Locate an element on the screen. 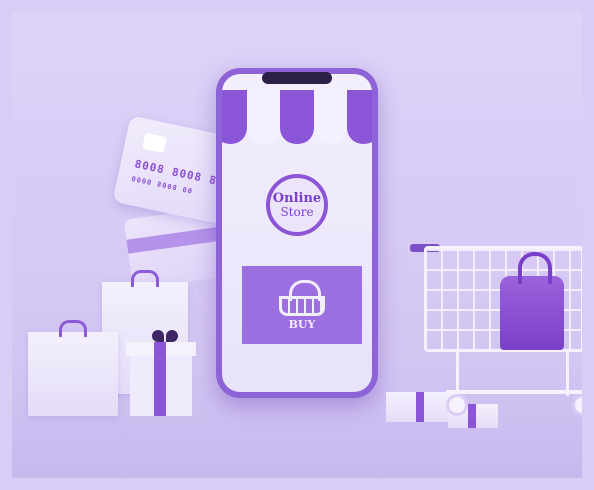  gift-bow-icon is located at coordinates (165, 337).